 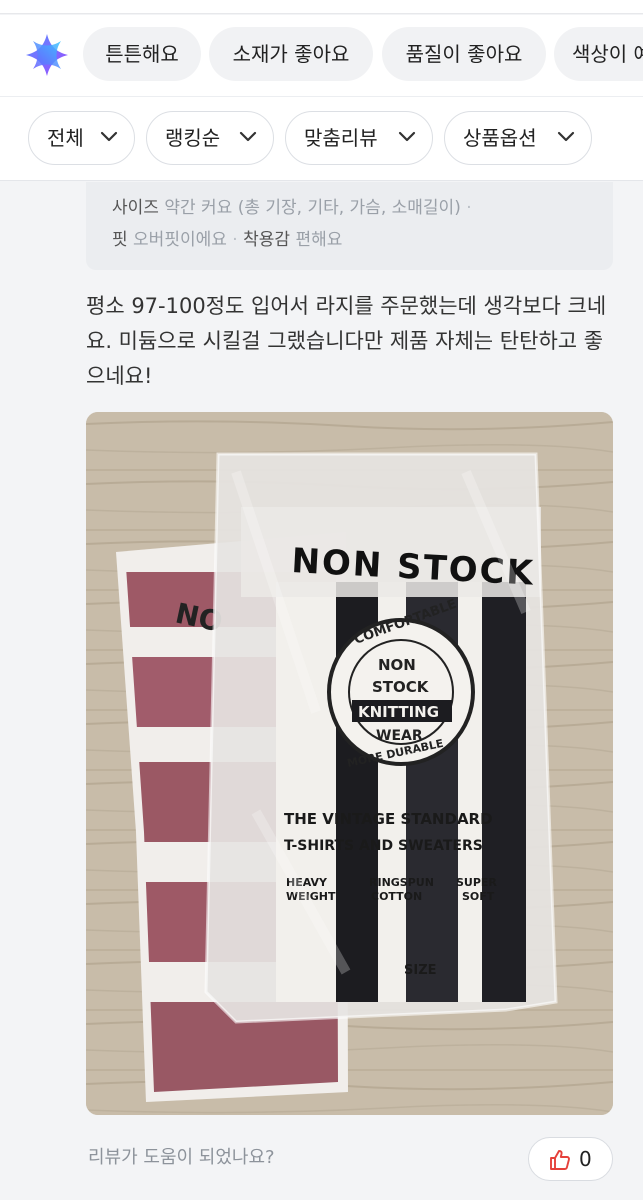 I want to click on sparkle-star-icon, so click(x=47, y=55).